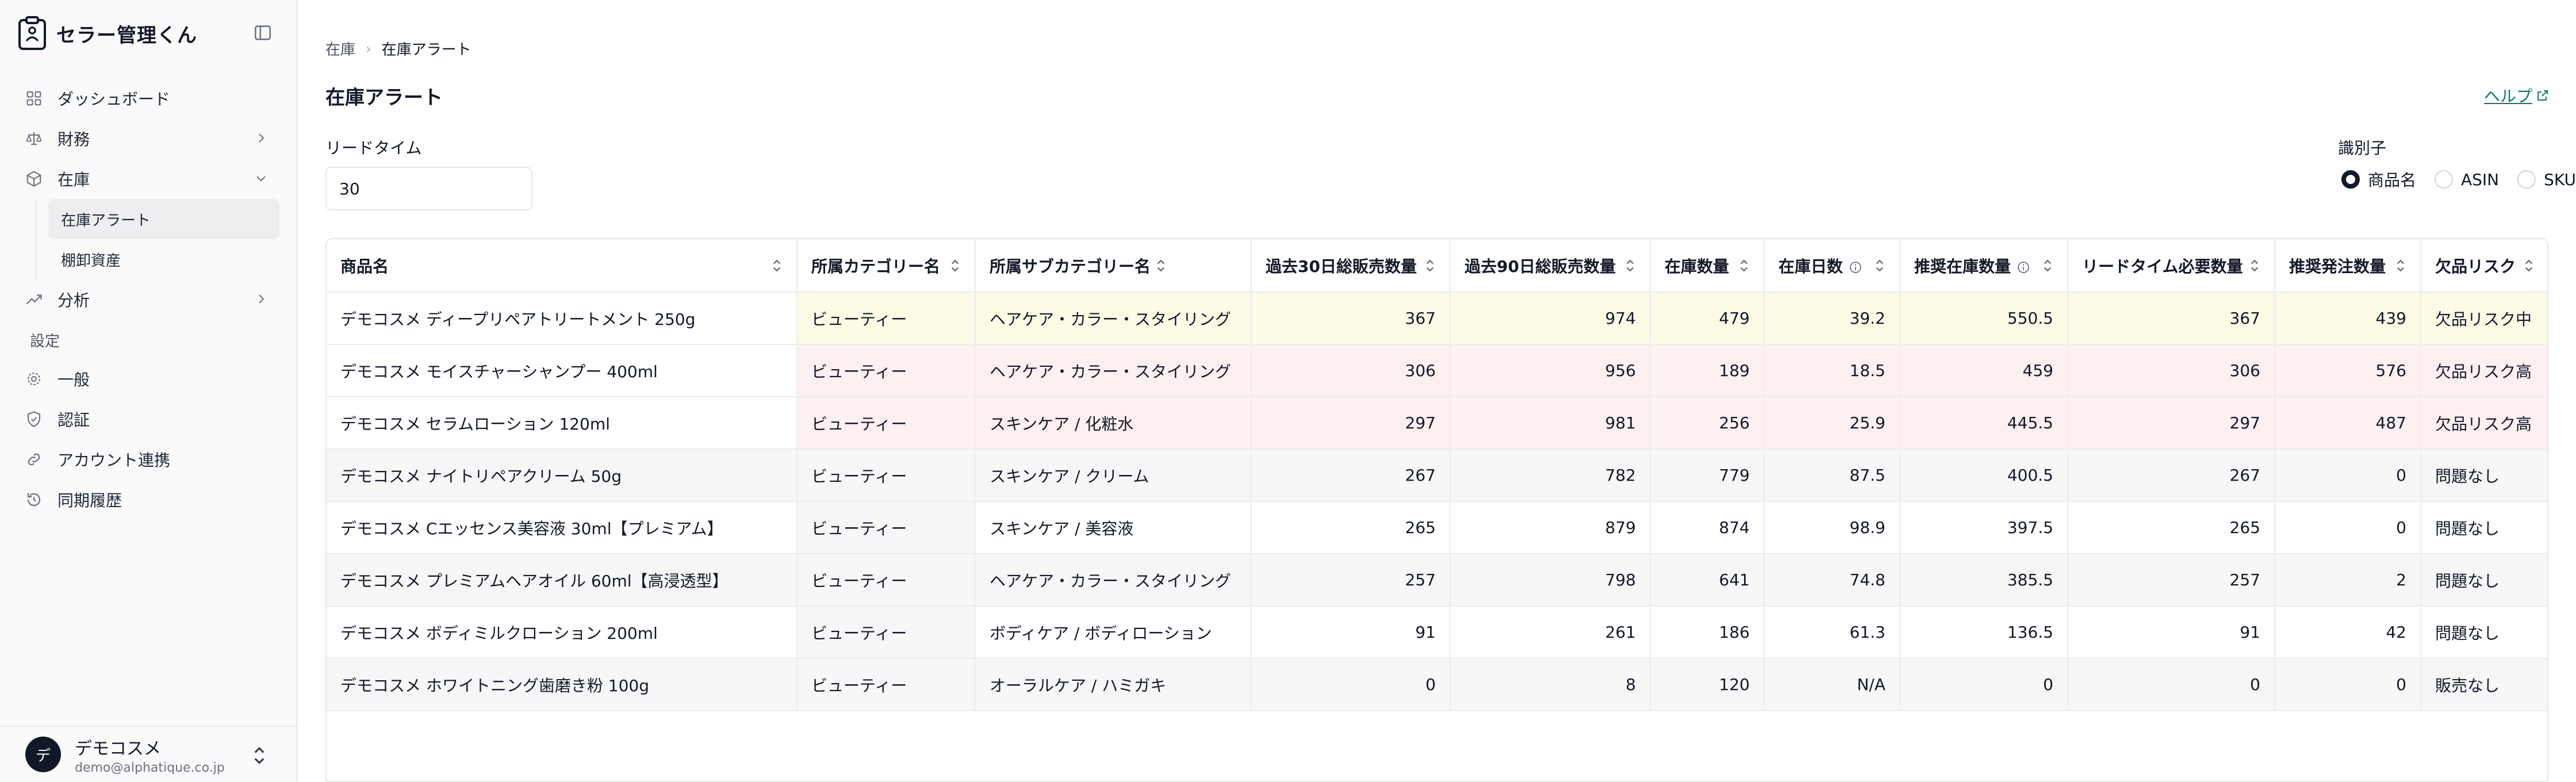 The image size is (2576, 782). Describe the element at coordinates (91, 261) in the screenshot. I see `sidebar-item-label: 棚卸資産` at that location.